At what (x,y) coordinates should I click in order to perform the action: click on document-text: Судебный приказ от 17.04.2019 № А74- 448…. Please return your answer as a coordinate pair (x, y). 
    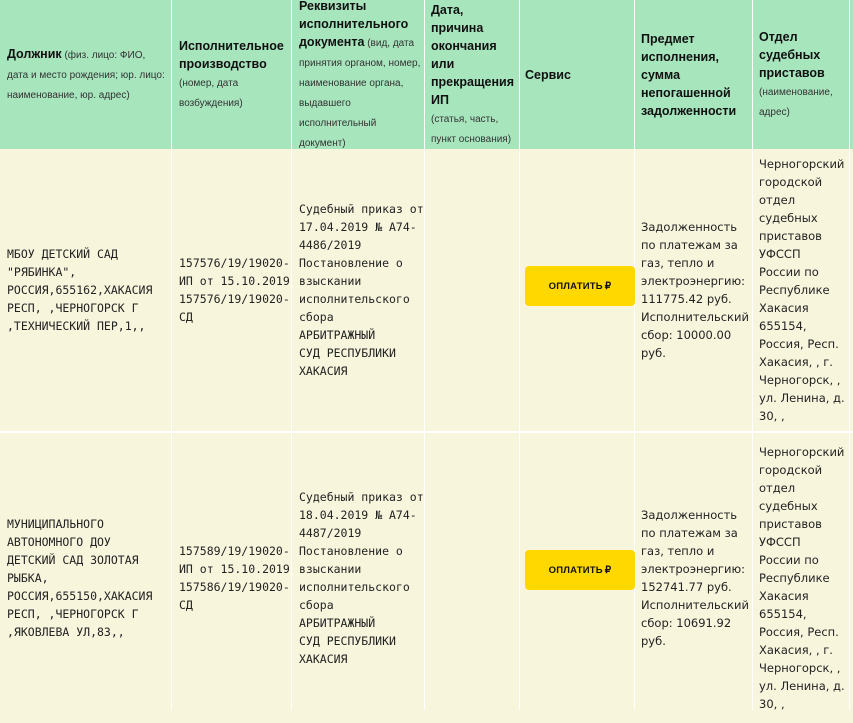
    Looking at the image, I should click on (361, 290).